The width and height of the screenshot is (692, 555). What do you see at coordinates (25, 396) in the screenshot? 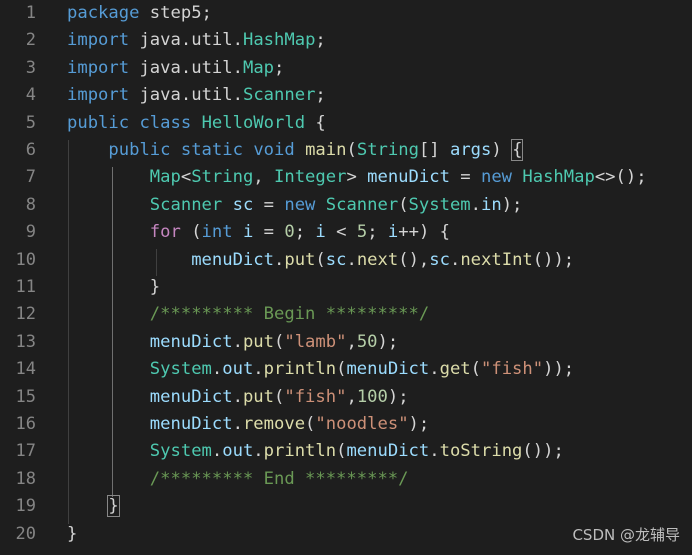
I see `line-number: 15` at bounding box center [25, 396].